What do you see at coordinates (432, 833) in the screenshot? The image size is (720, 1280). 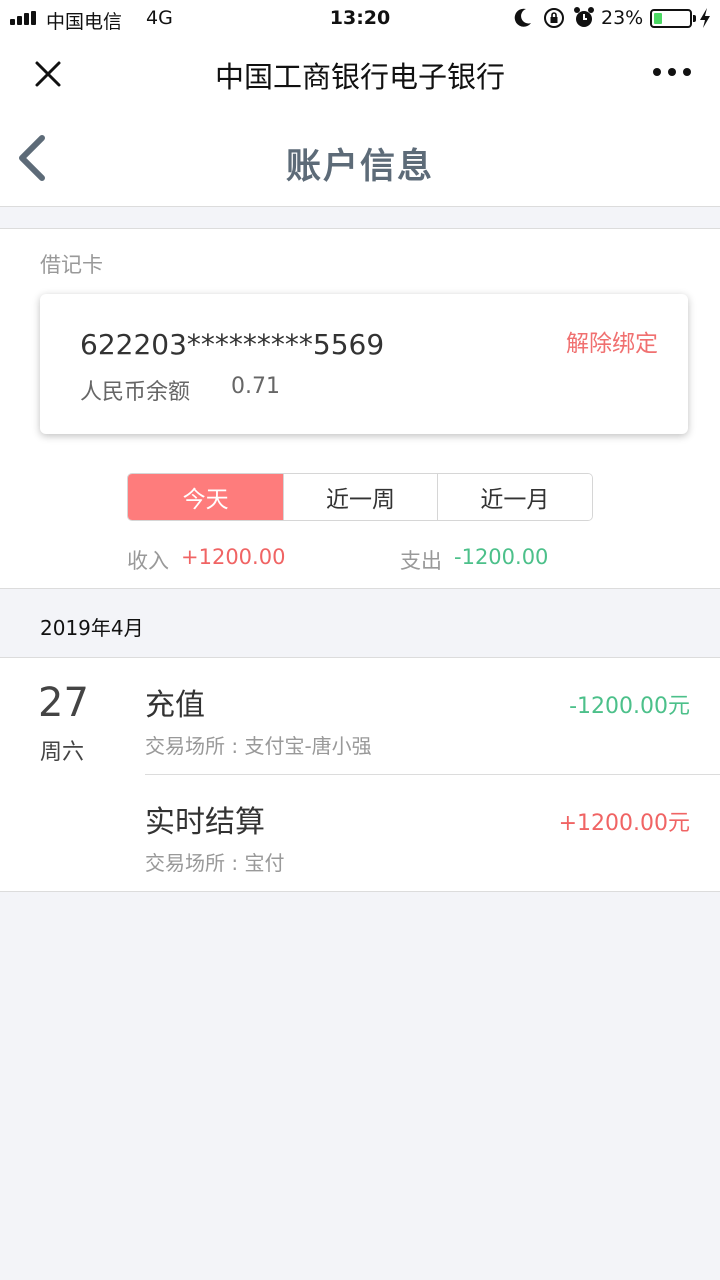 I see `transaction-row: 实时结算 交易场所 : 宝付 +1200.00元` at bounding box center [432, 833].